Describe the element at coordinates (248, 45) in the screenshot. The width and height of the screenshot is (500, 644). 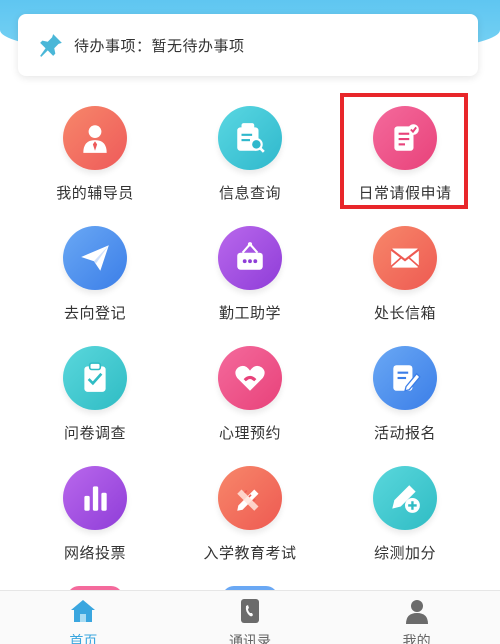
I see `todo-card: 待办事项：暂无待办事项` at that location.